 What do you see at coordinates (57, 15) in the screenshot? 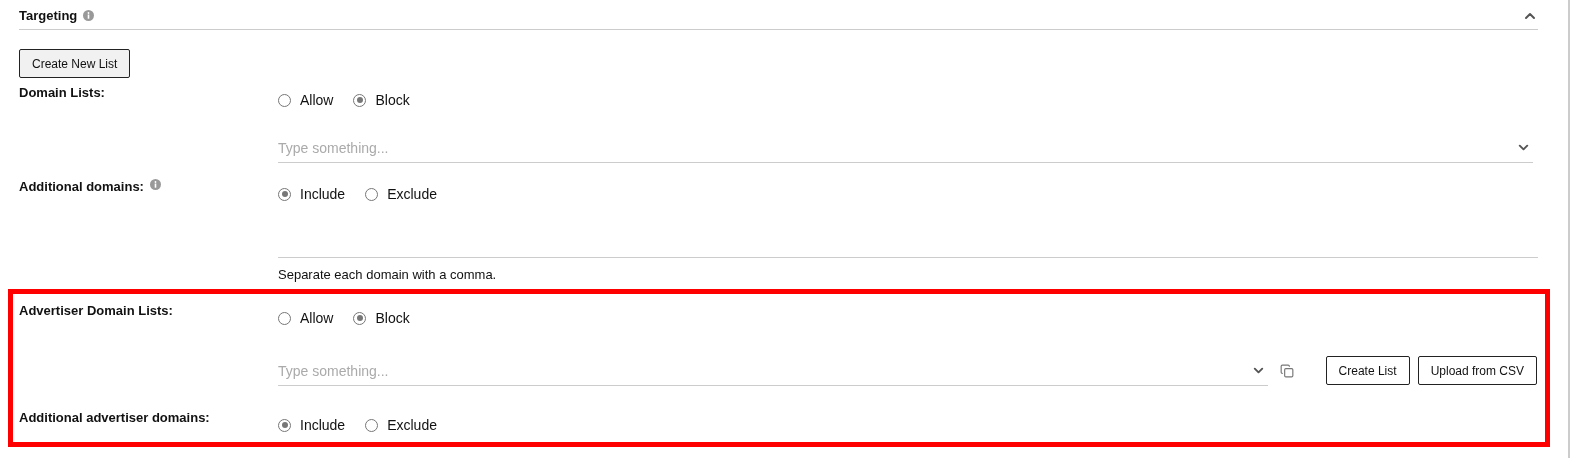
I see `section-title: Targeting` at bounding box center [57, 15].